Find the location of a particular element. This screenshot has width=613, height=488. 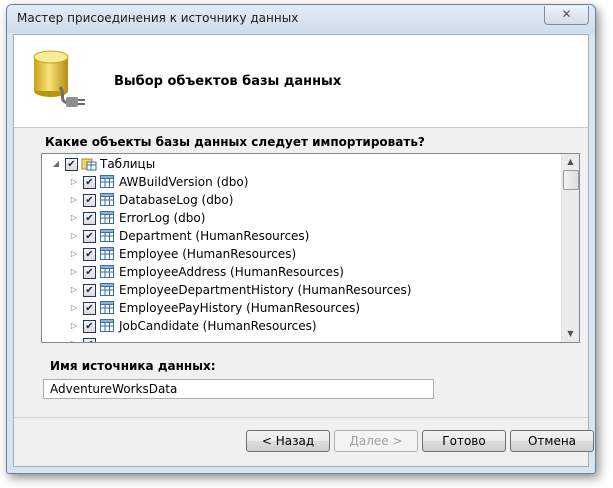

datasource-name-label: Имя источника данных: is located at coordinates (133, 366).